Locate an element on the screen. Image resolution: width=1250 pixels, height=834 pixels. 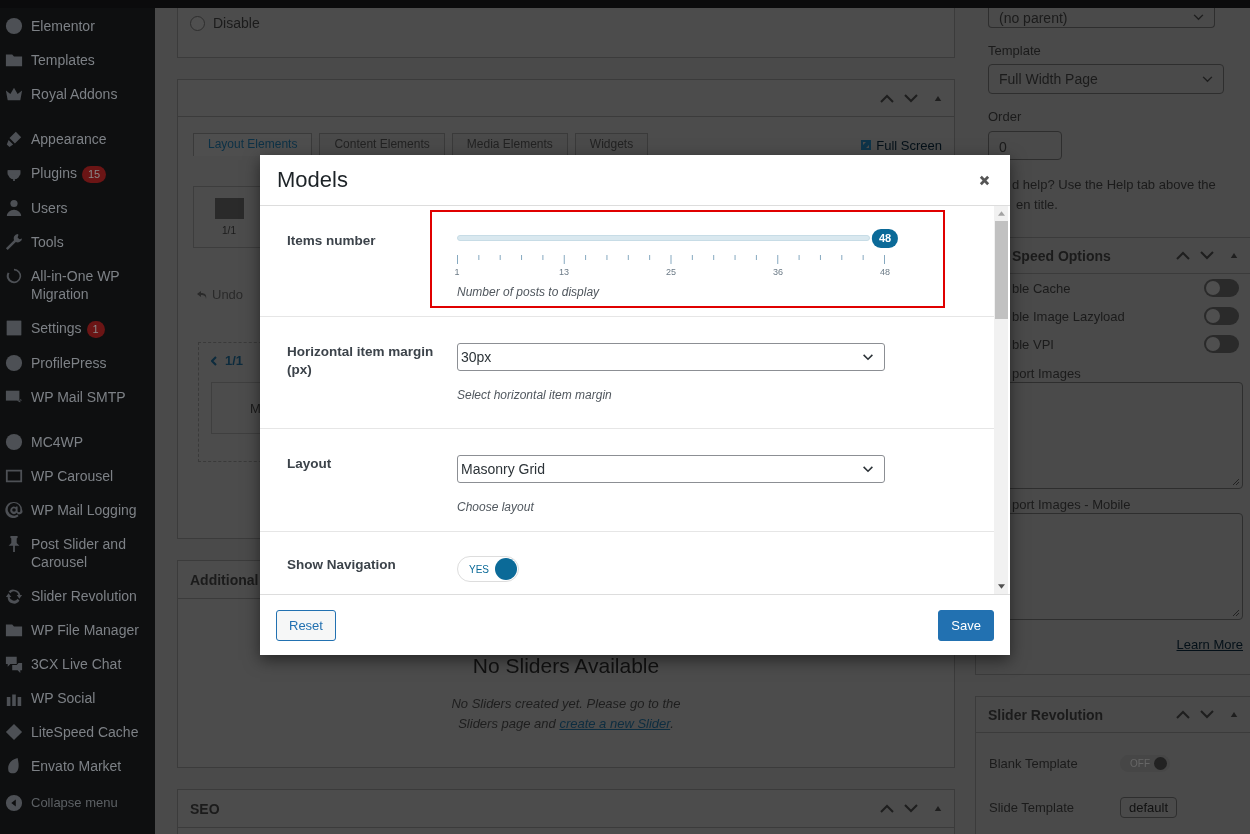
menu-item: WP Carousel is located at coordinates (77, 476).